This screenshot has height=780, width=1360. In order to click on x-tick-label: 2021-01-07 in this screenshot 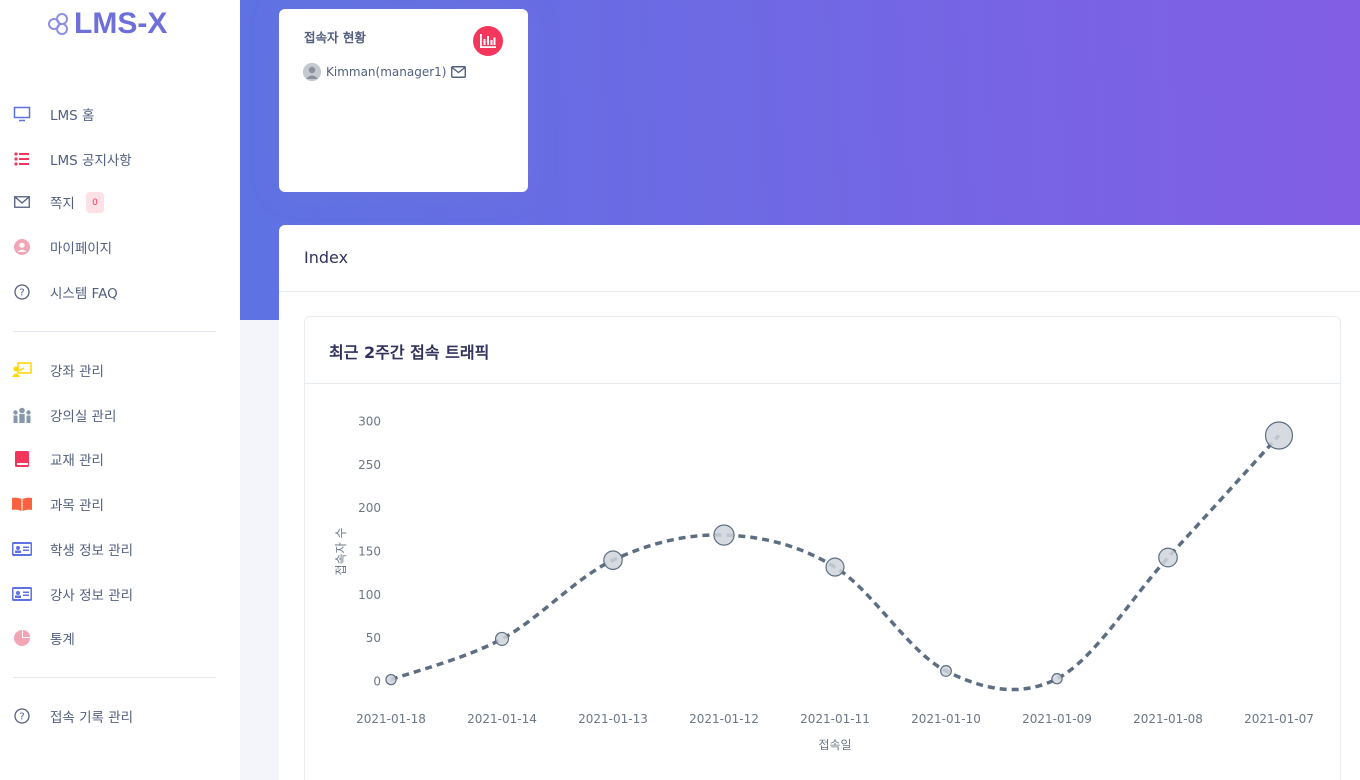, I will do `click(1279, 719)`.